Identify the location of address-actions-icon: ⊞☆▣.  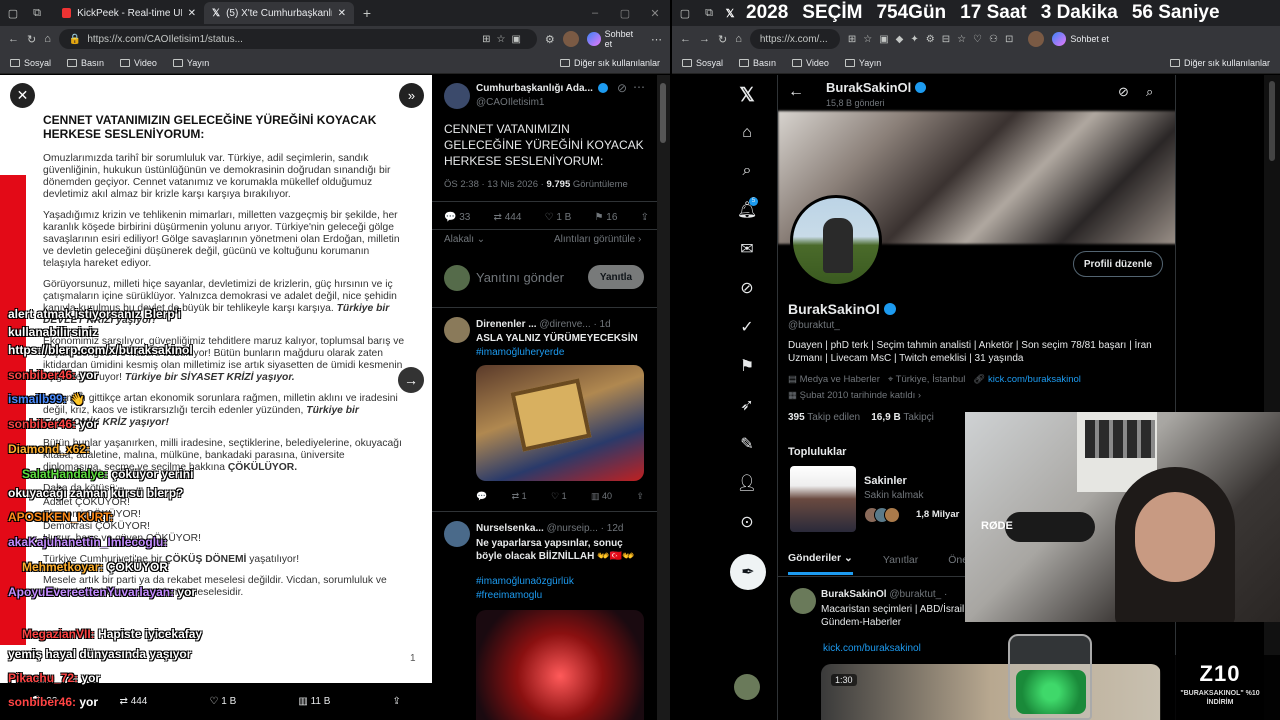
(504, 39).